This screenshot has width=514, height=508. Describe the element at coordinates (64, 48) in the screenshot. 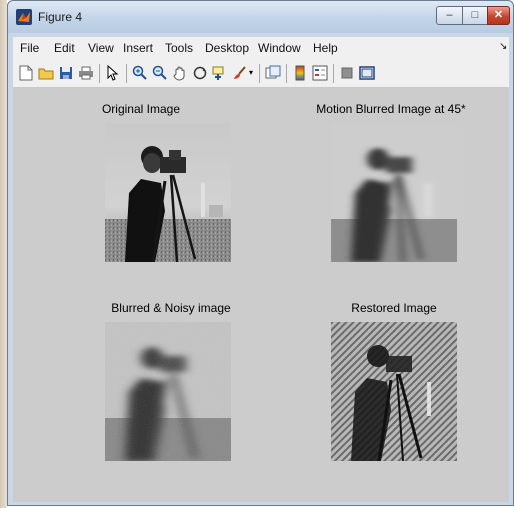

I see `menu-edit: Edit` at that location.